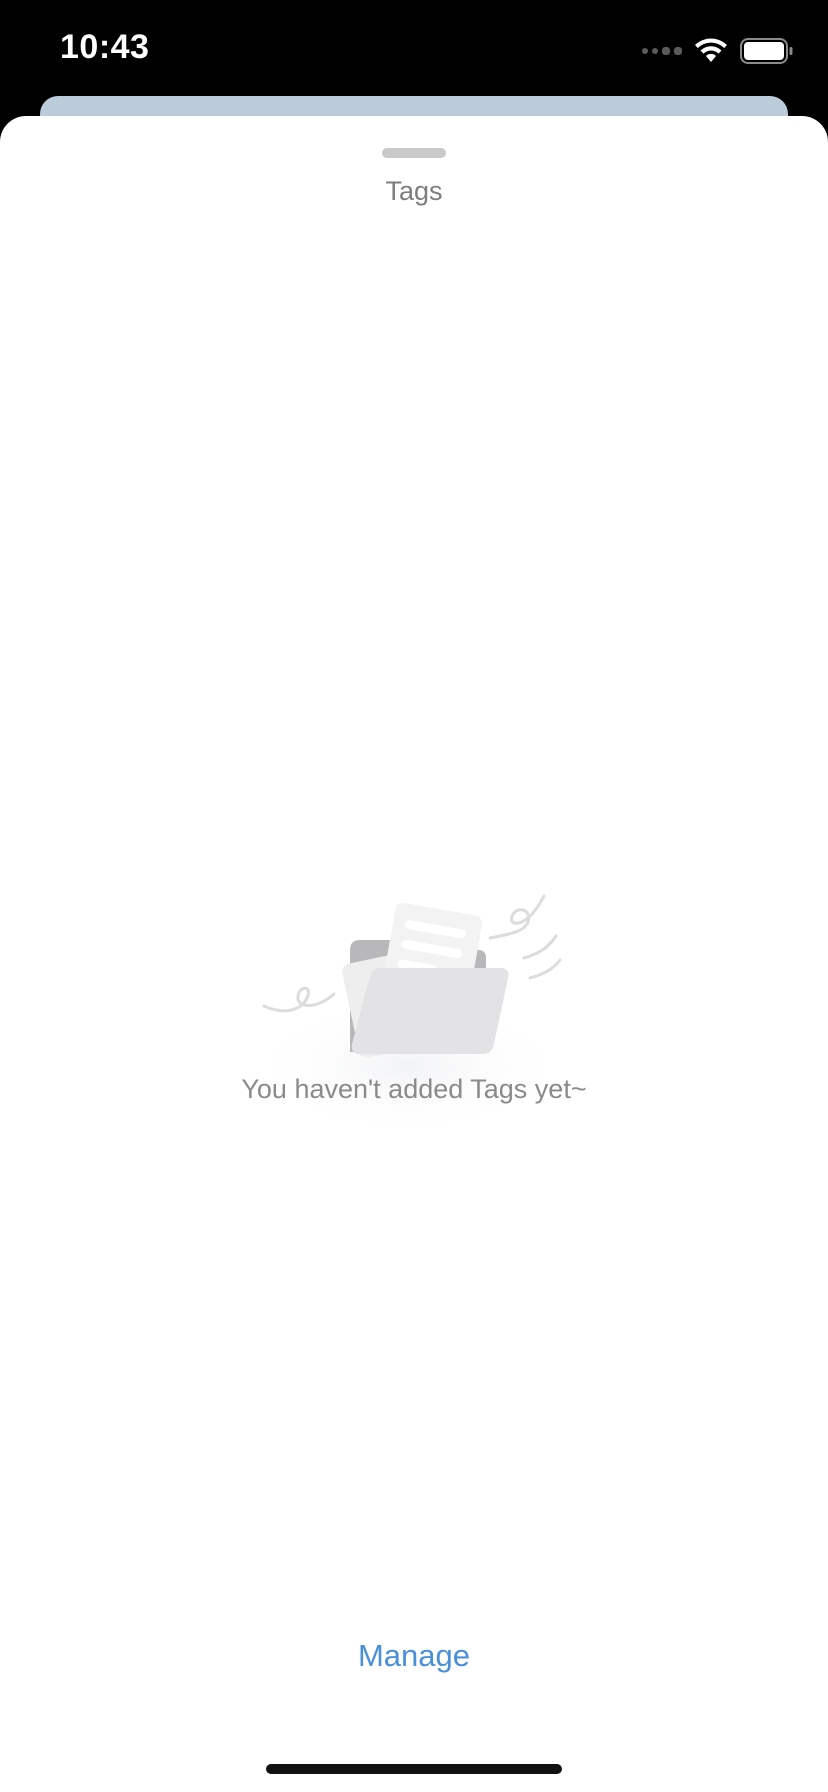  I want to click on sheet-grabber-handle, so click(414, 153).